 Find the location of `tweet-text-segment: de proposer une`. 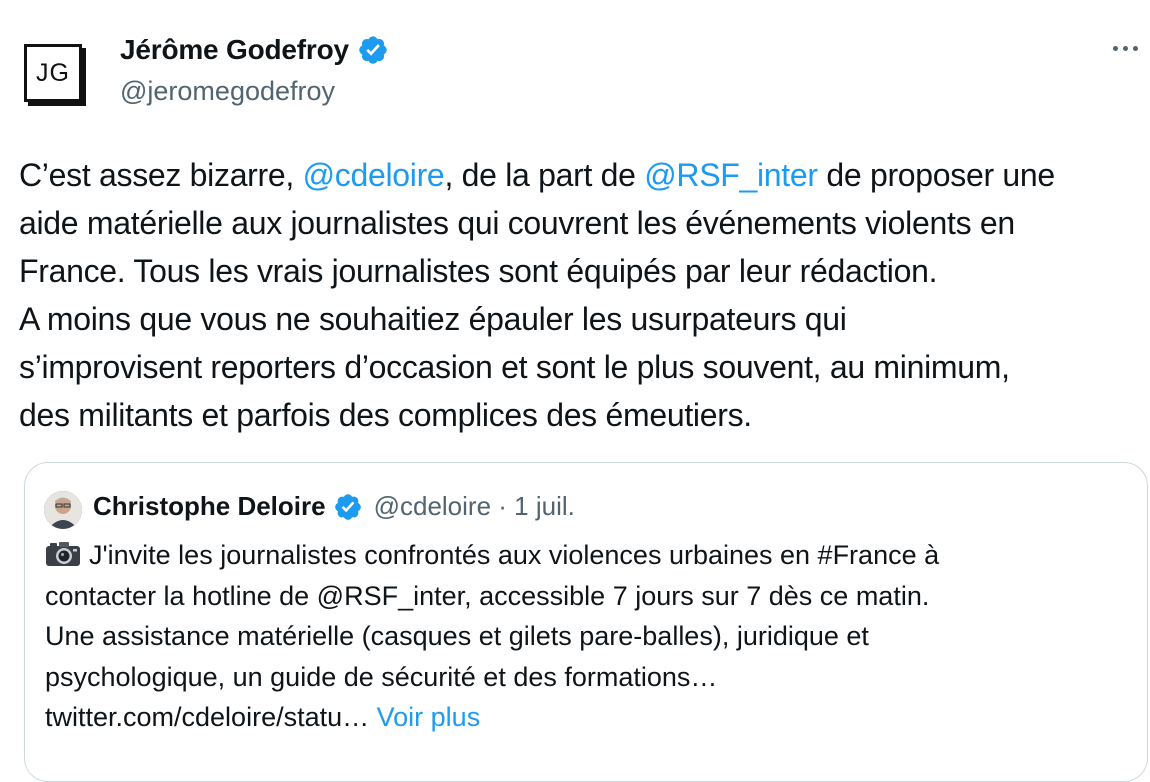

tweet-text-segment: de proposer une is located at coordinates (936, 175).